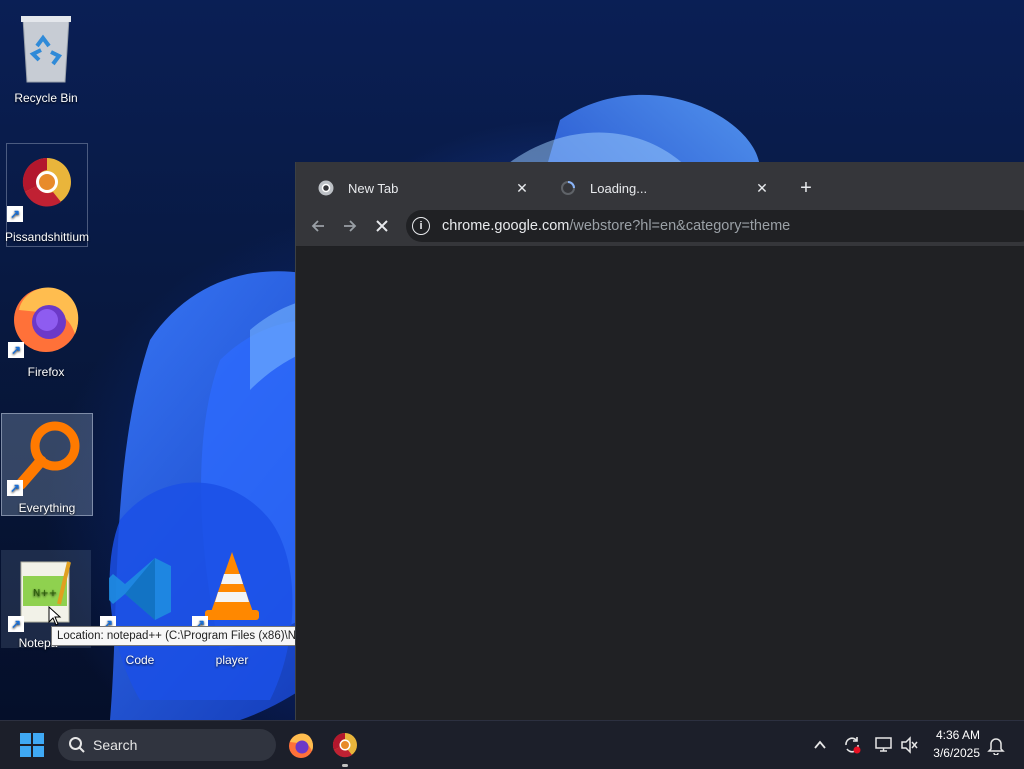 The width and height of the screenshot is (1024, 769). Describe the element at coordinates (232, 660) in the screenshot. I see `vlc-label: player` at that location.